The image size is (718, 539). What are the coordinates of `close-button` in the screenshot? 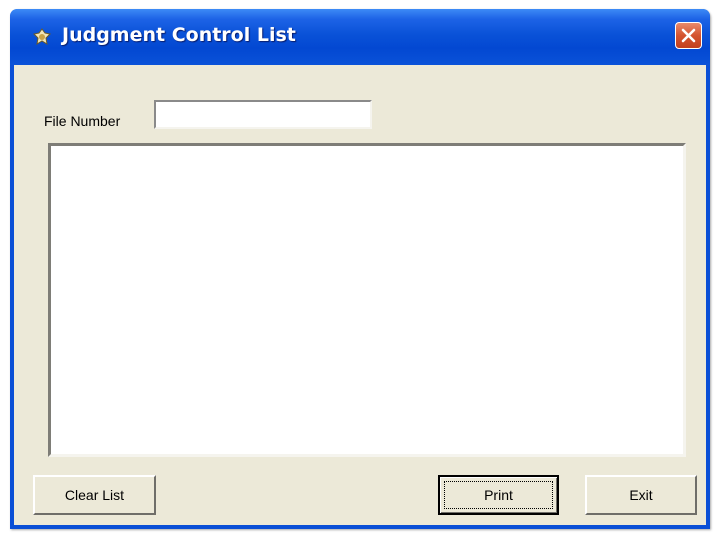 It's located at (688, 35).